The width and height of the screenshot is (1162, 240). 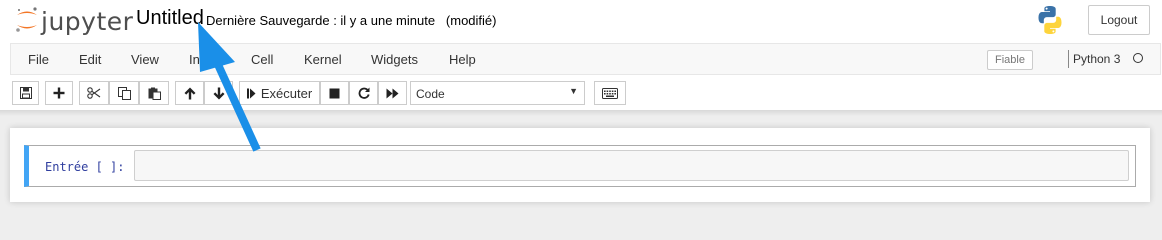 What do you see at coordinates (497, 93) in the screenshot?
I see `cell-type-select: Code ▼` at bounding box center [497, 93].